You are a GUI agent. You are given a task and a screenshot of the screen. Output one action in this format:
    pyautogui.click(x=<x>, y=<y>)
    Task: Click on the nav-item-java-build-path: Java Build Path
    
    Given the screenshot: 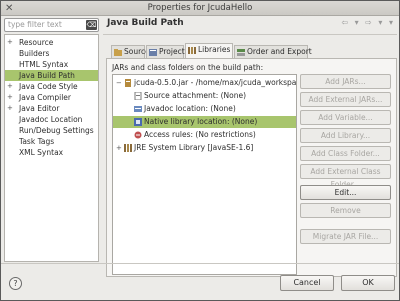 What is the action you would take?
    pyautogui.click(x=51, y=75)
    